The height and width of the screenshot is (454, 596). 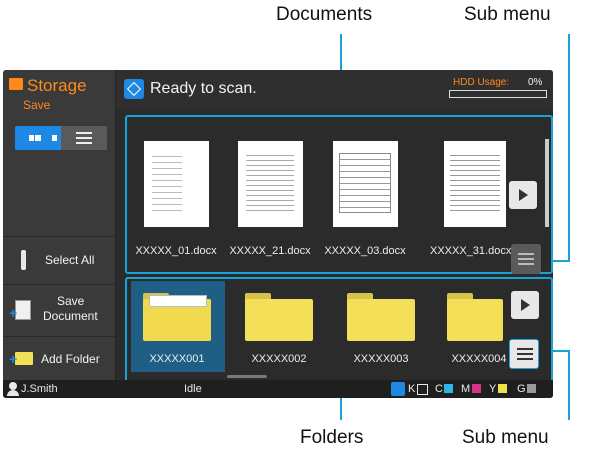 What do you see at coordinates (70, 260) in the screenshot?
I see `select-all-label: Select All` at bounding box center [70, 260].